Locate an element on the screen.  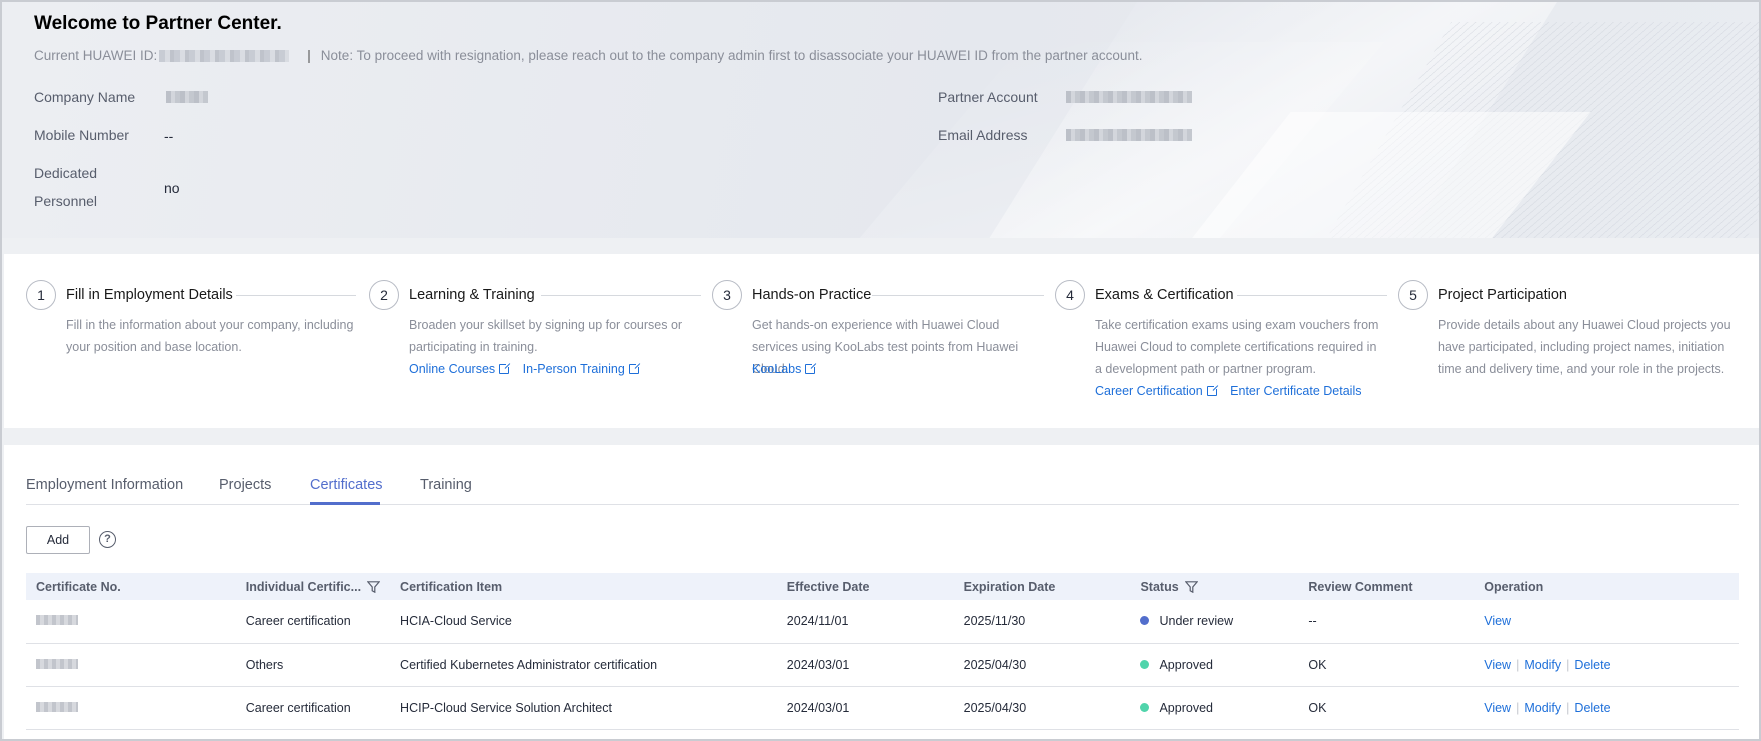
company-name-label: Company Name is located at coordinates (85, 97).